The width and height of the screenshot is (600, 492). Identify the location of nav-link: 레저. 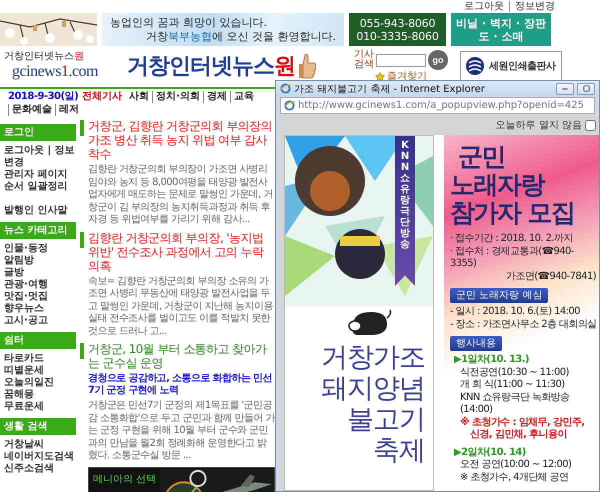
(68, 110).